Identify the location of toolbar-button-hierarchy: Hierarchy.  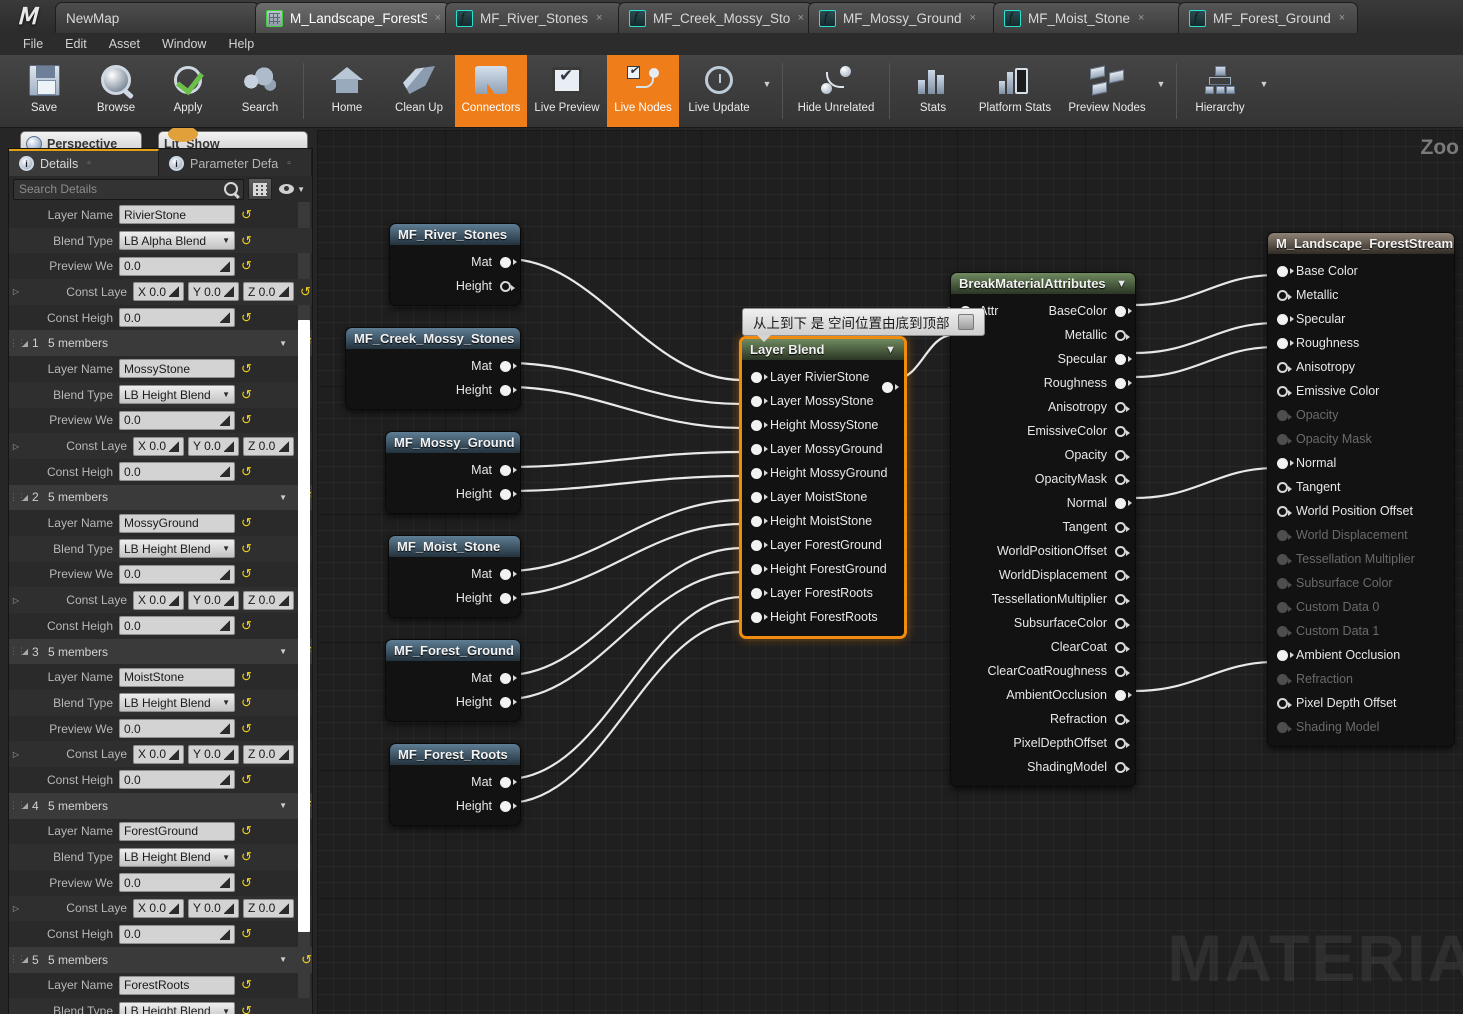
(1220, 91).